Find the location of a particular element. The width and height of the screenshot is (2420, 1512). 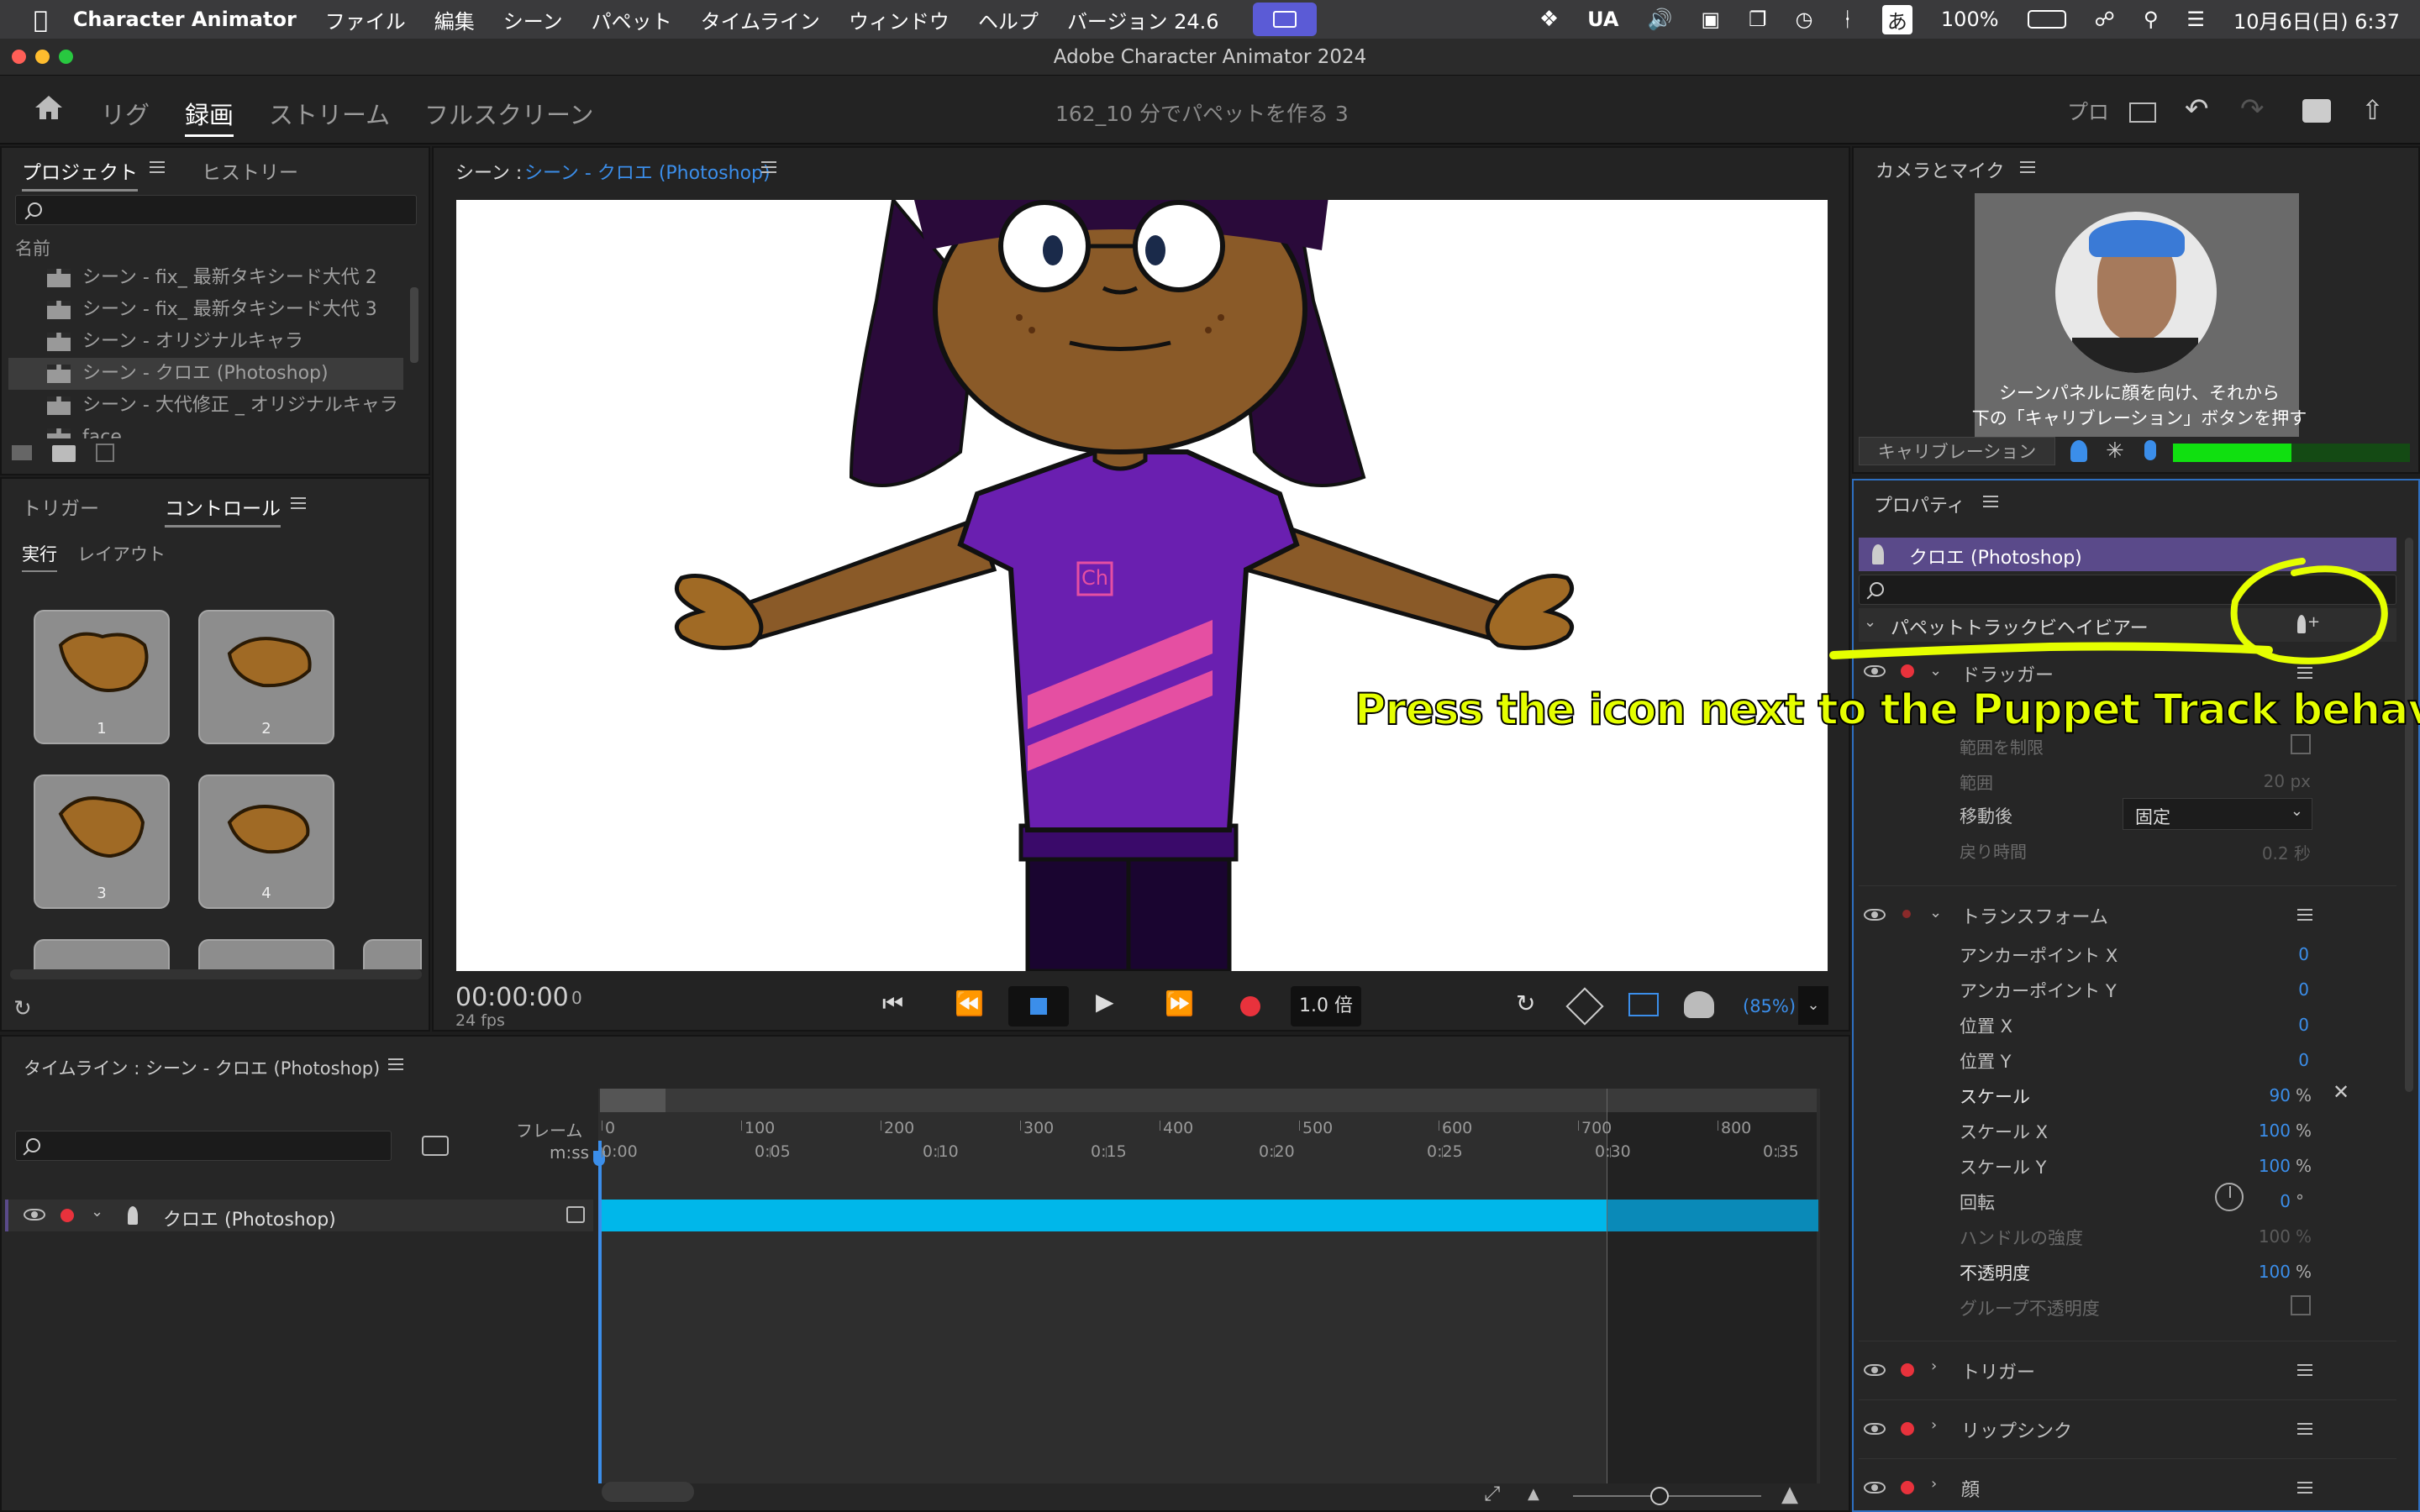

subtab-layout: レイアウト is located at coordinates (121, 553).